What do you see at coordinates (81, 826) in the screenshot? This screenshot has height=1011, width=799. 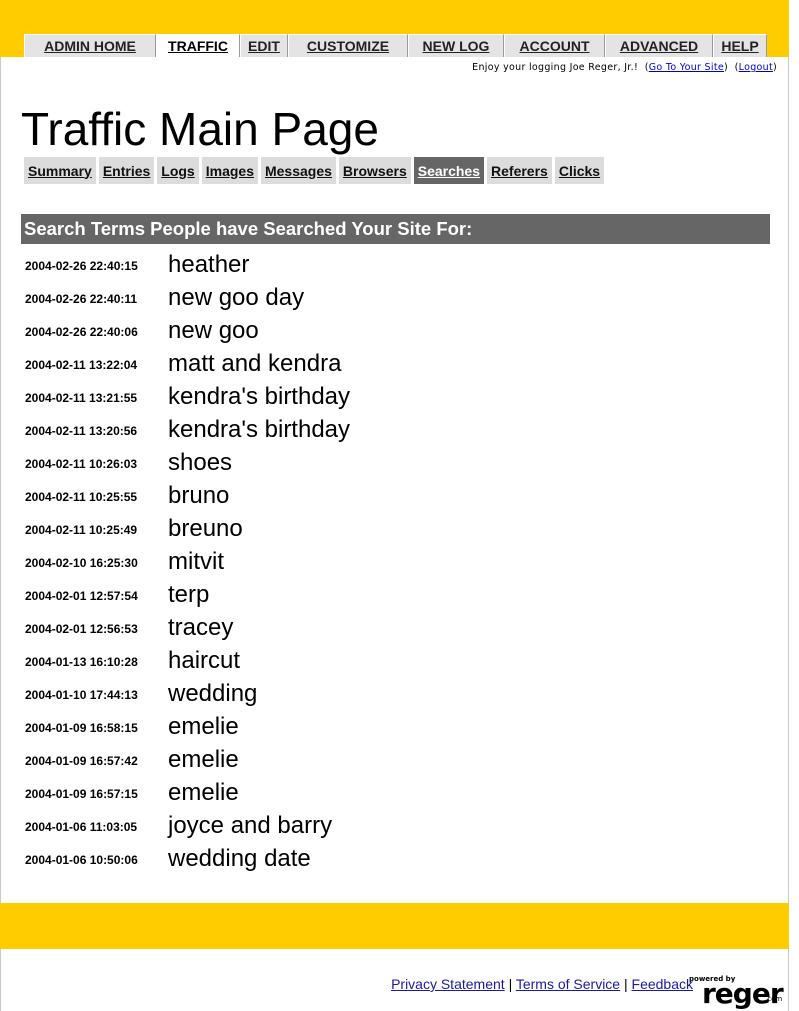 I see `search-timestamp: 2004-01-06 11:03:05` at bounding box center [81, 826].